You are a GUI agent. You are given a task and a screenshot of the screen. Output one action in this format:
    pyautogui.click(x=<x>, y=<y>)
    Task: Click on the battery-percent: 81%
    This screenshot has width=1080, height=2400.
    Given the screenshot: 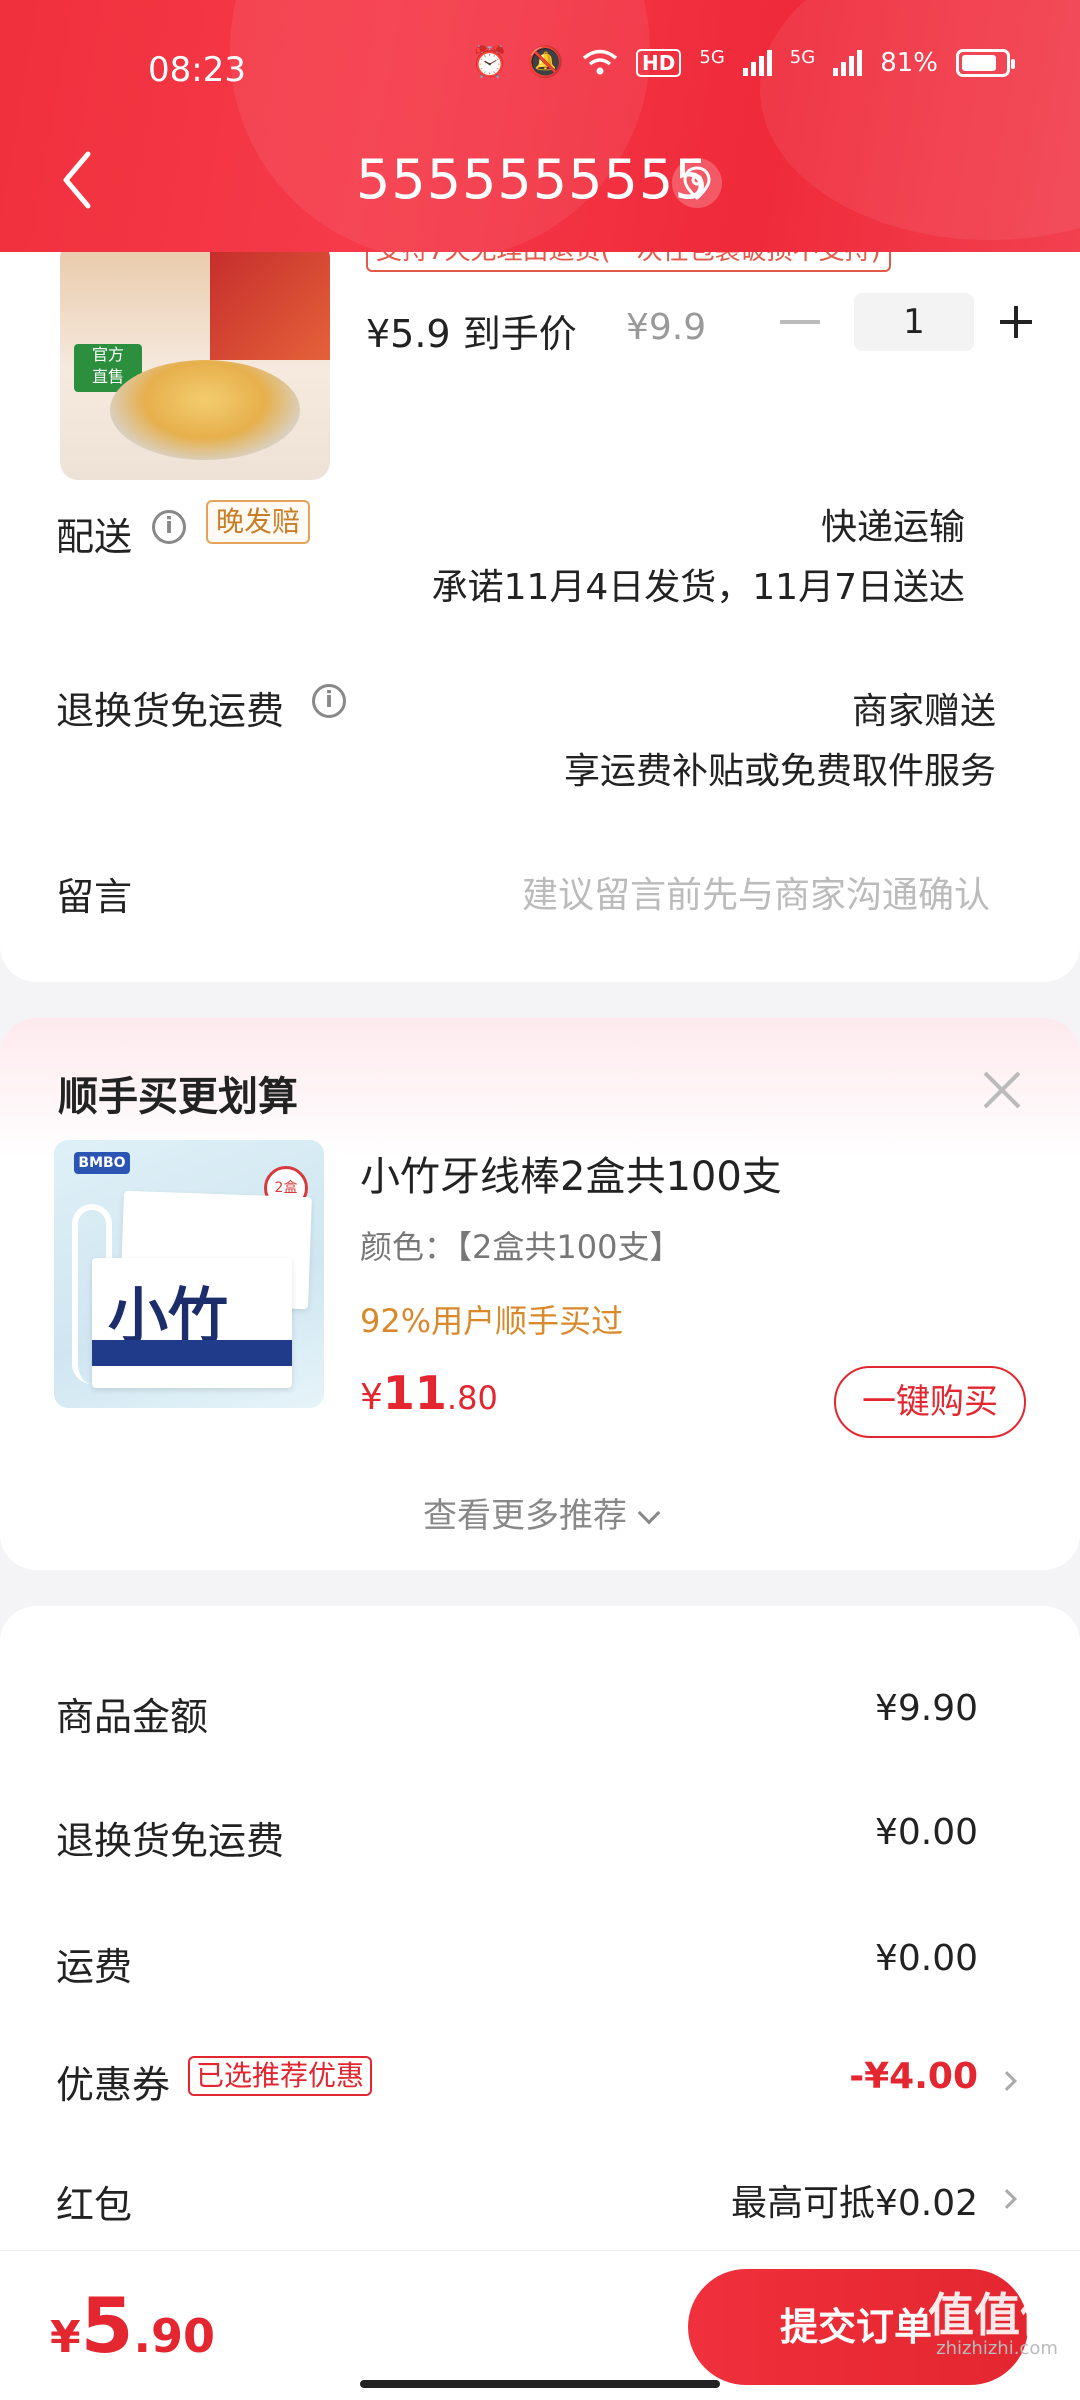 What is the action you would take?
    pyautogui.click(x=909, y=63)
    